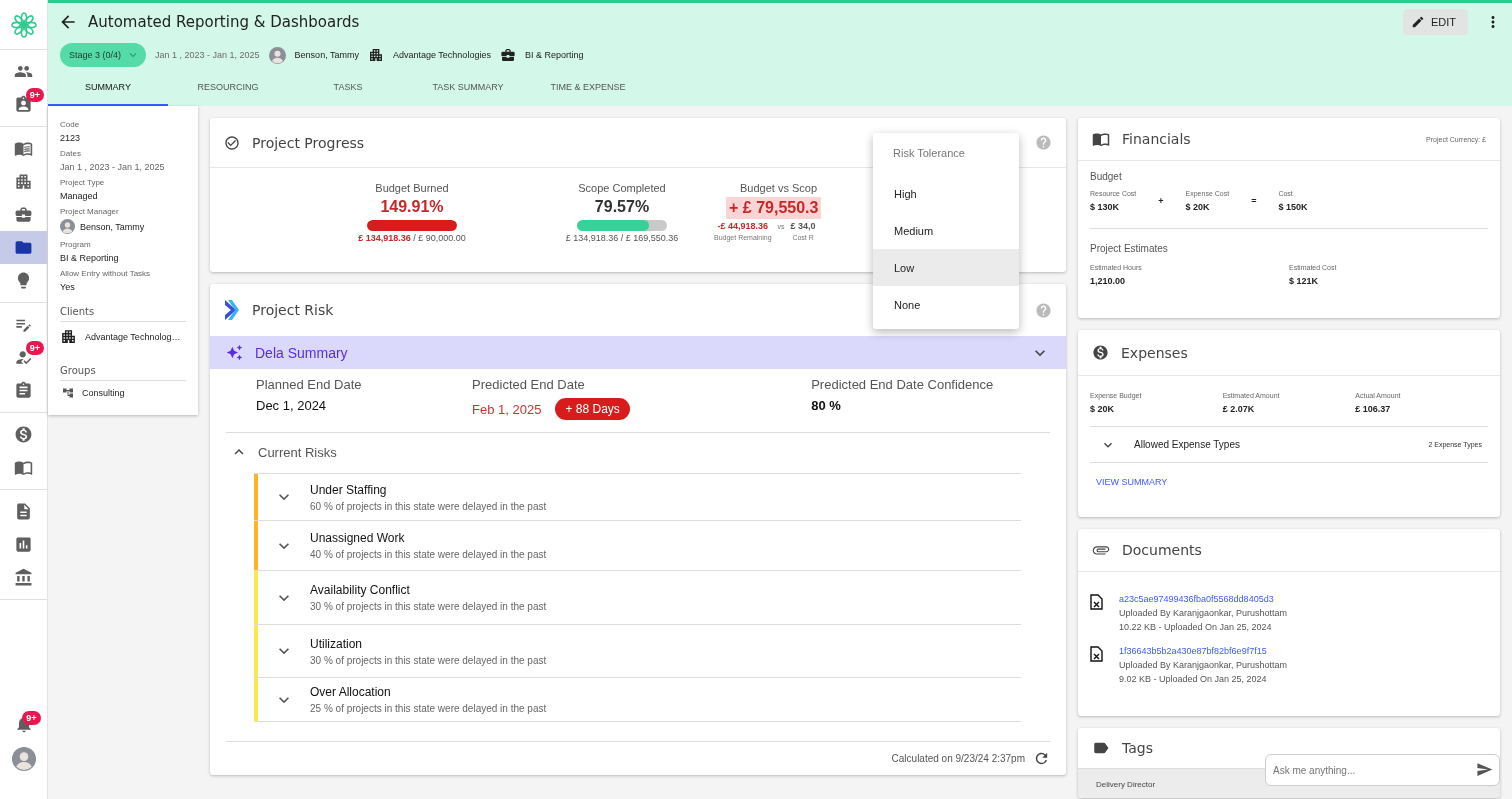 This screenshot has height=799, width=1512. Describe the element at coordinates (103, 55) in the screenshot. I see `stage-dropdown: Stage 3 (0/4)` at that location.